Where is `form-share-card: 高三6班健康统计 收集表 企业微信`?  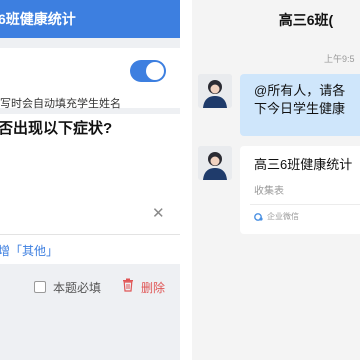 form-share-card: 高三6班健康统计 收集表 企业微信 is located at coordinates (300, 190).